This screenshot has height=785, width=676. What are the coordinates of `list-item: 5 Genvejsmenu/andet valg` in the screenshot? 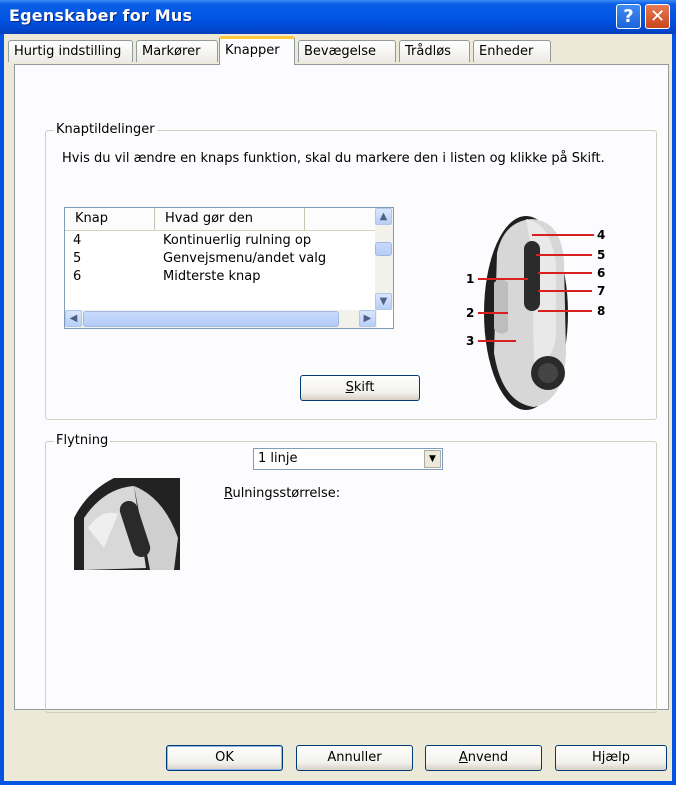 It's located at (221, 259).